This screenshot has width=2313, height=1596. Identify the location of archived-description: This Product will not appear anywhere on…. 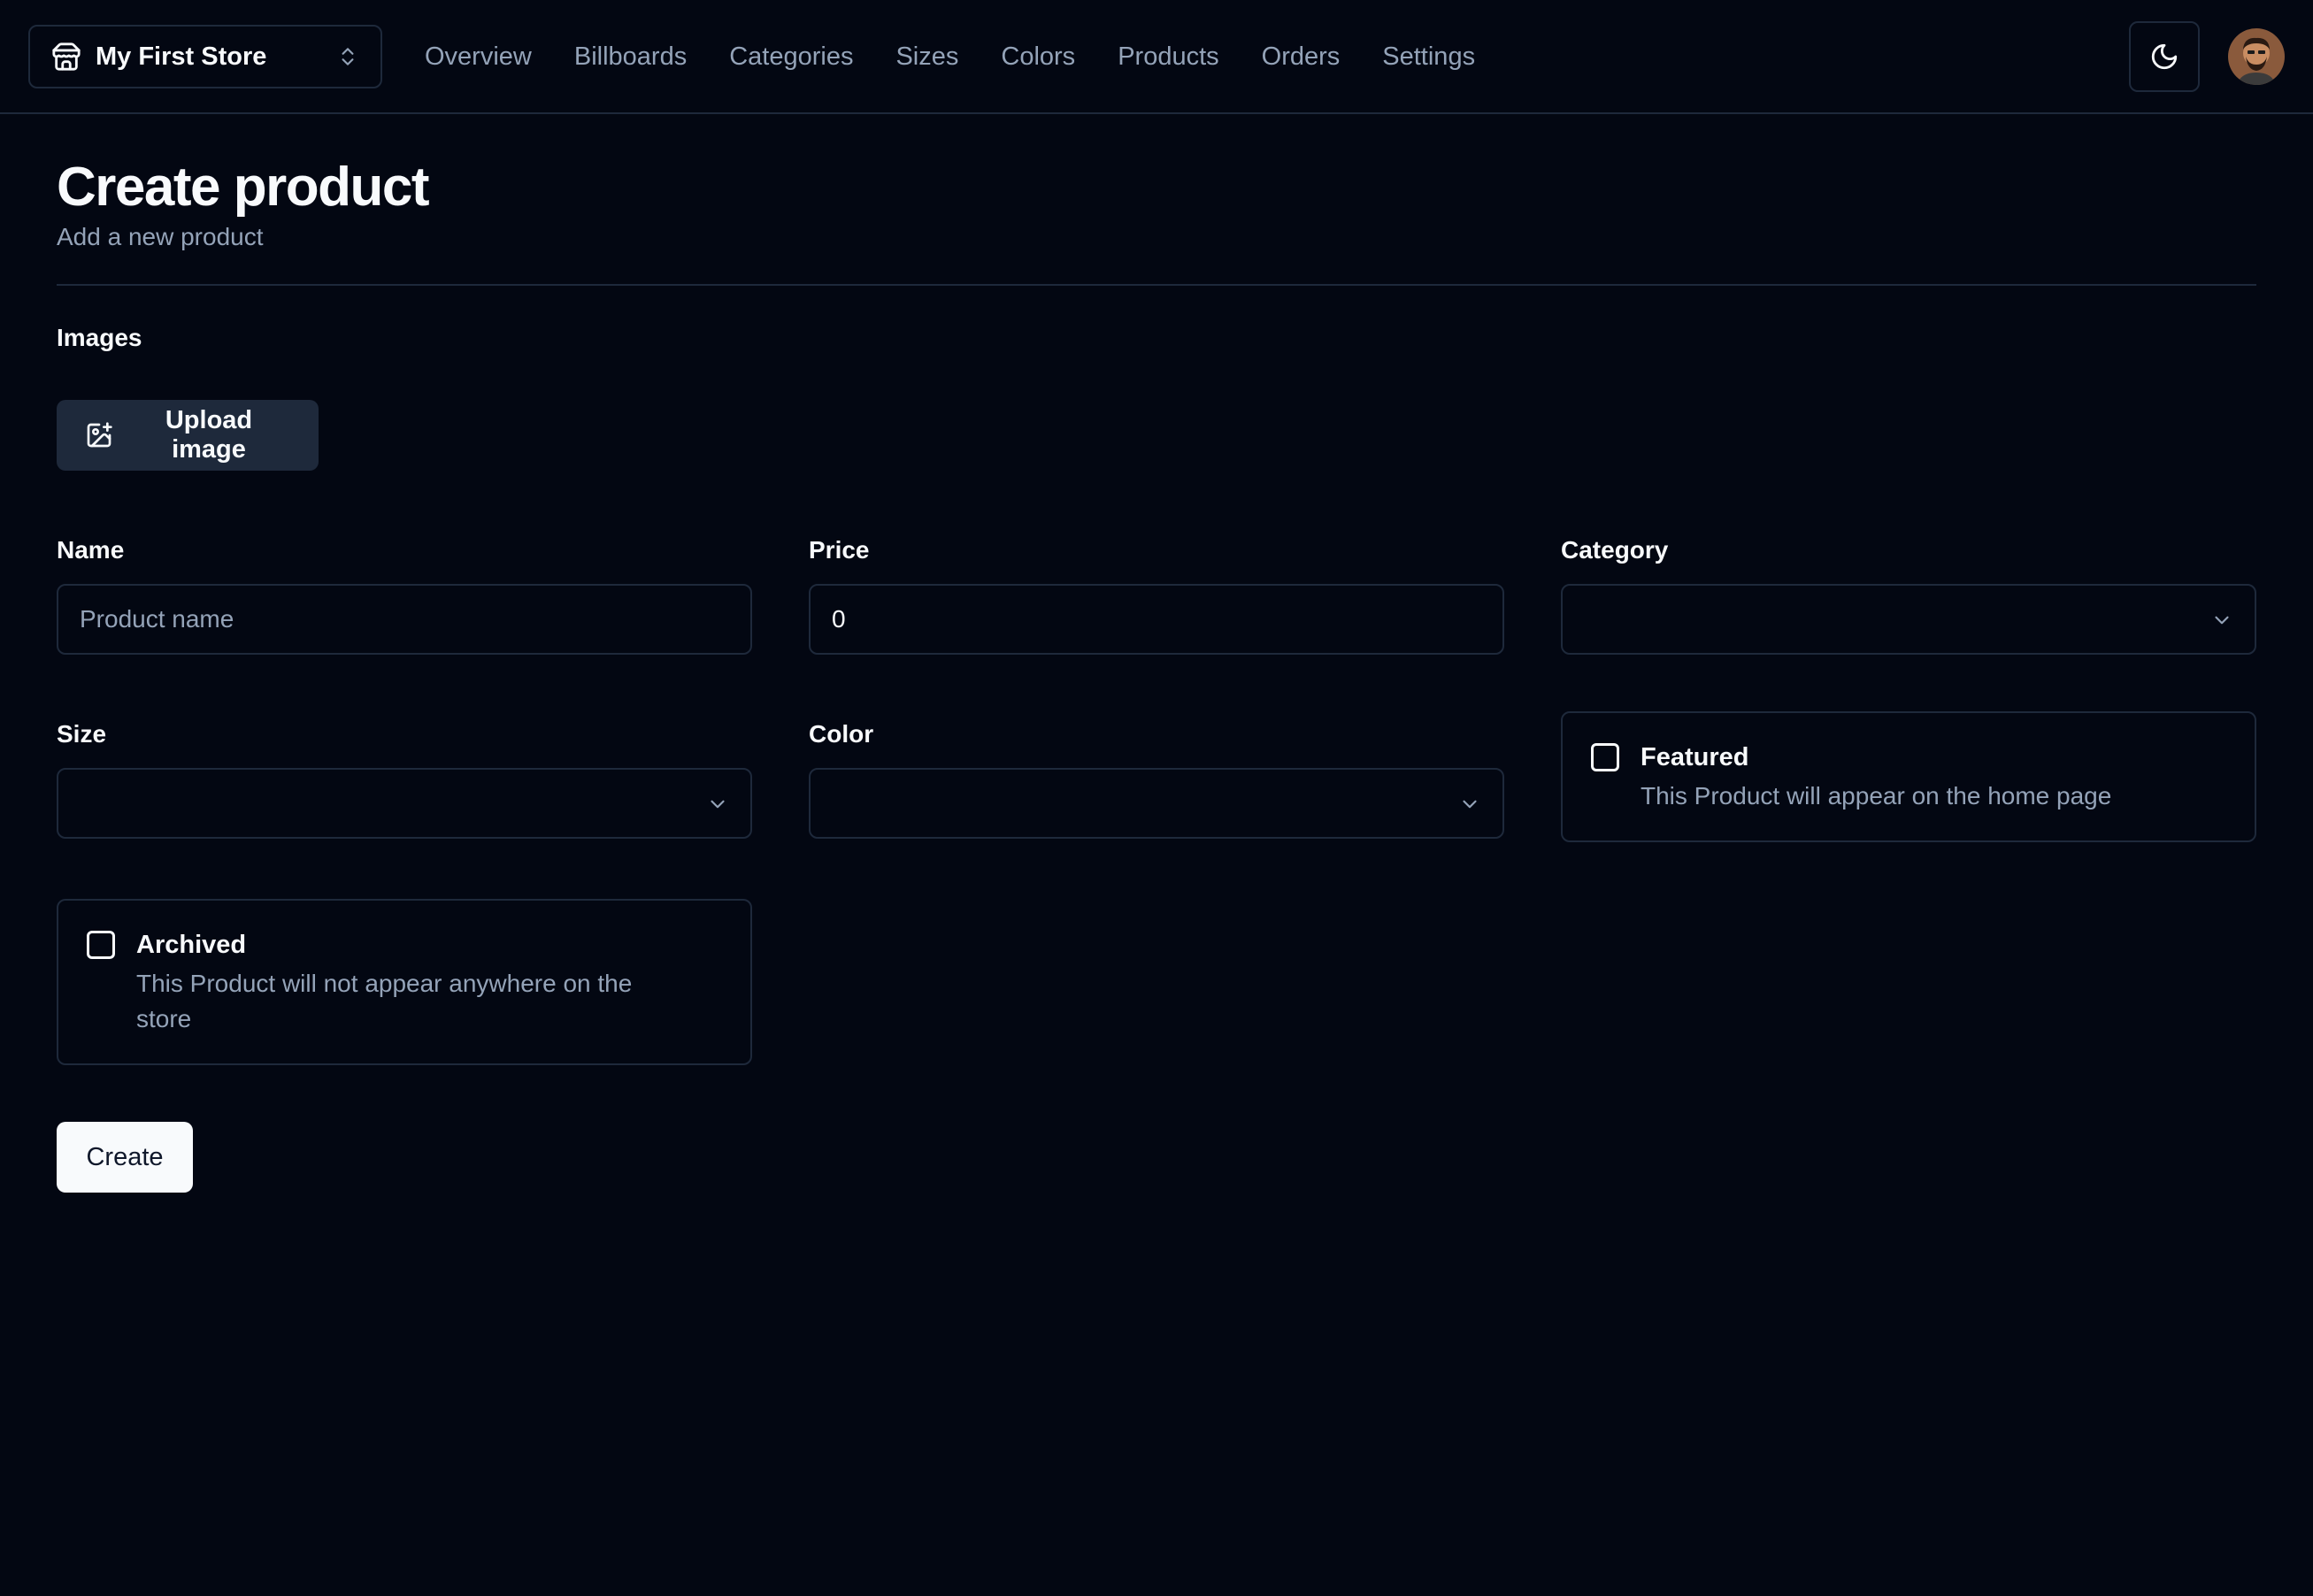
(384, 1001).